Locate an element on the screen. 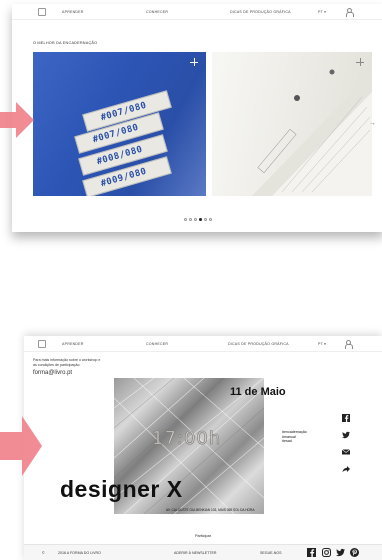  paper-illustration is located at coordinates (312, 132).